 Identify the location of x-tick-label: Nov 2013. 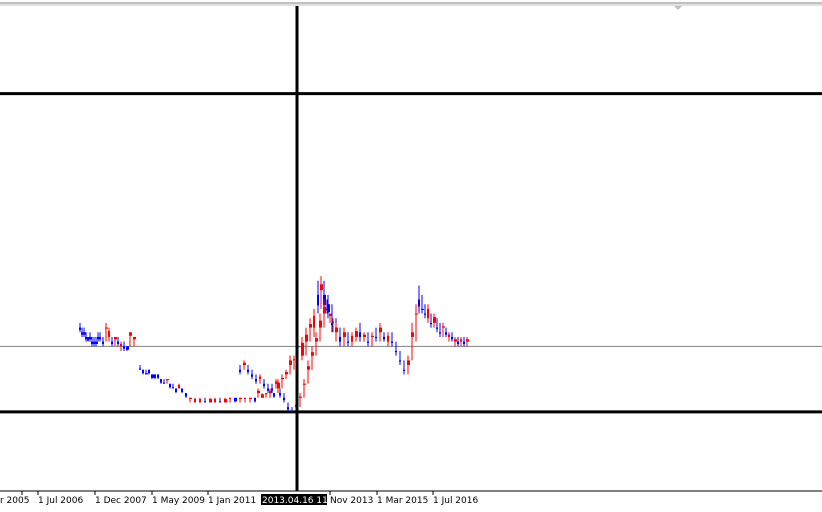
(351, 501).